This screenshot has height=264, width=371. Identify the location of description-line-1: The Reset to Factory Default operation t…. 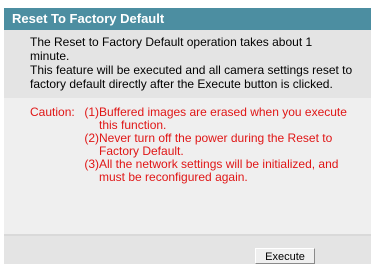
(171, 42).